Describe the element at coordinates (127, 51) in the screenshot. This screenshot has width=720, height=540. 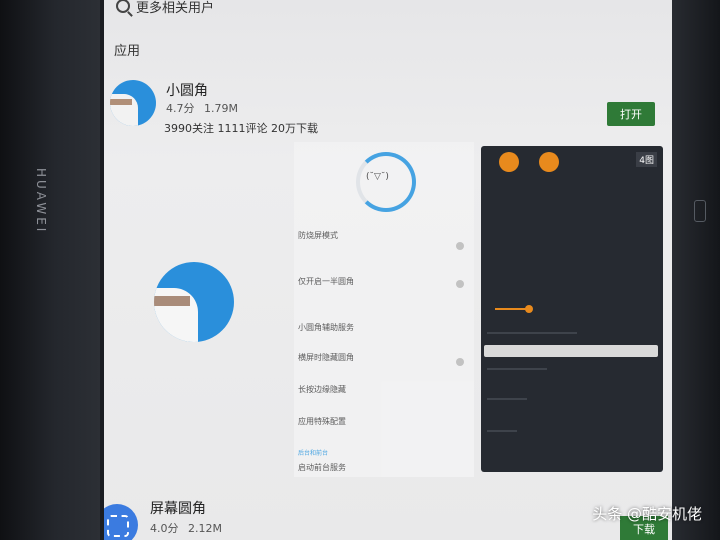
I see `section-title: 应用` at that location.